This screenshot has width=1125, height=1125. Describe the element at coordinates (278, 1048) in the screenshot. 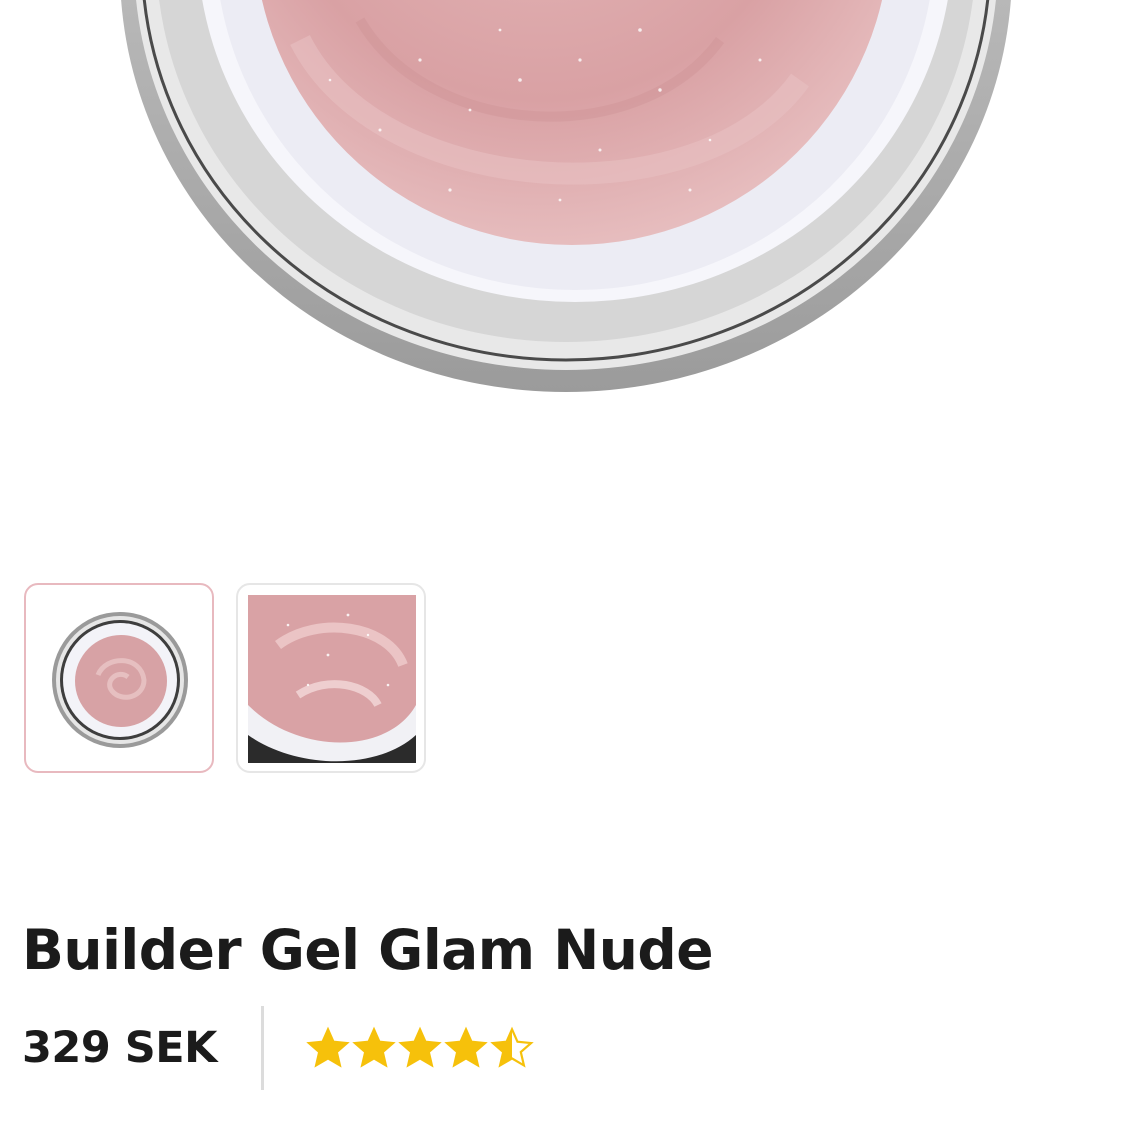

I see `product-meta: 329 SEK` at that location.